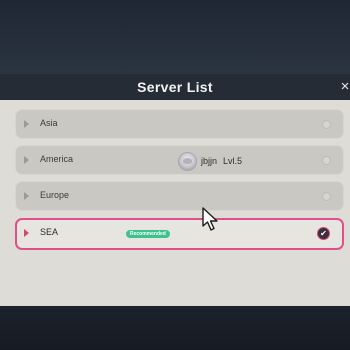  I want to click on server-row-sea: SEA Recommended ✔, so click(179, 234).